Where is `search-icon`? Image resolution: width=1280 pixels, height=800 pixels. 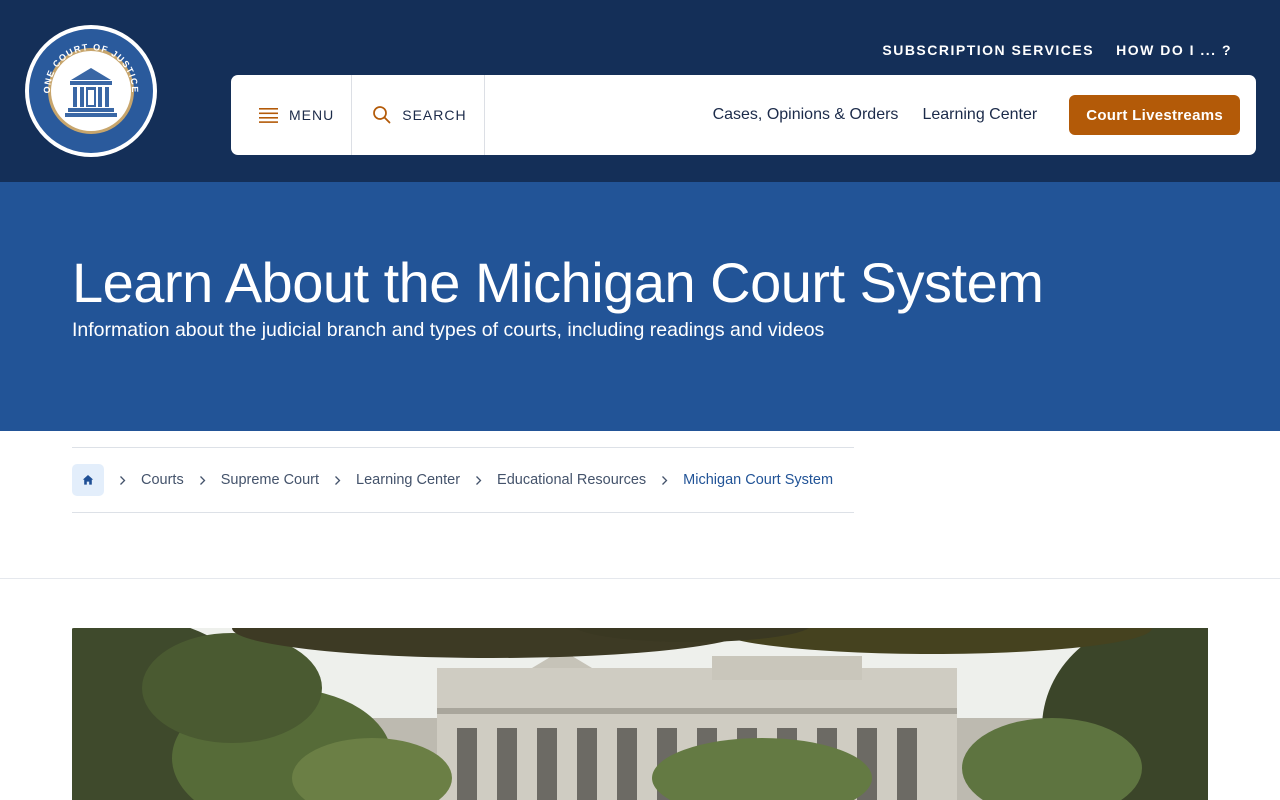
search-icon is located at coordinates (382, 115).